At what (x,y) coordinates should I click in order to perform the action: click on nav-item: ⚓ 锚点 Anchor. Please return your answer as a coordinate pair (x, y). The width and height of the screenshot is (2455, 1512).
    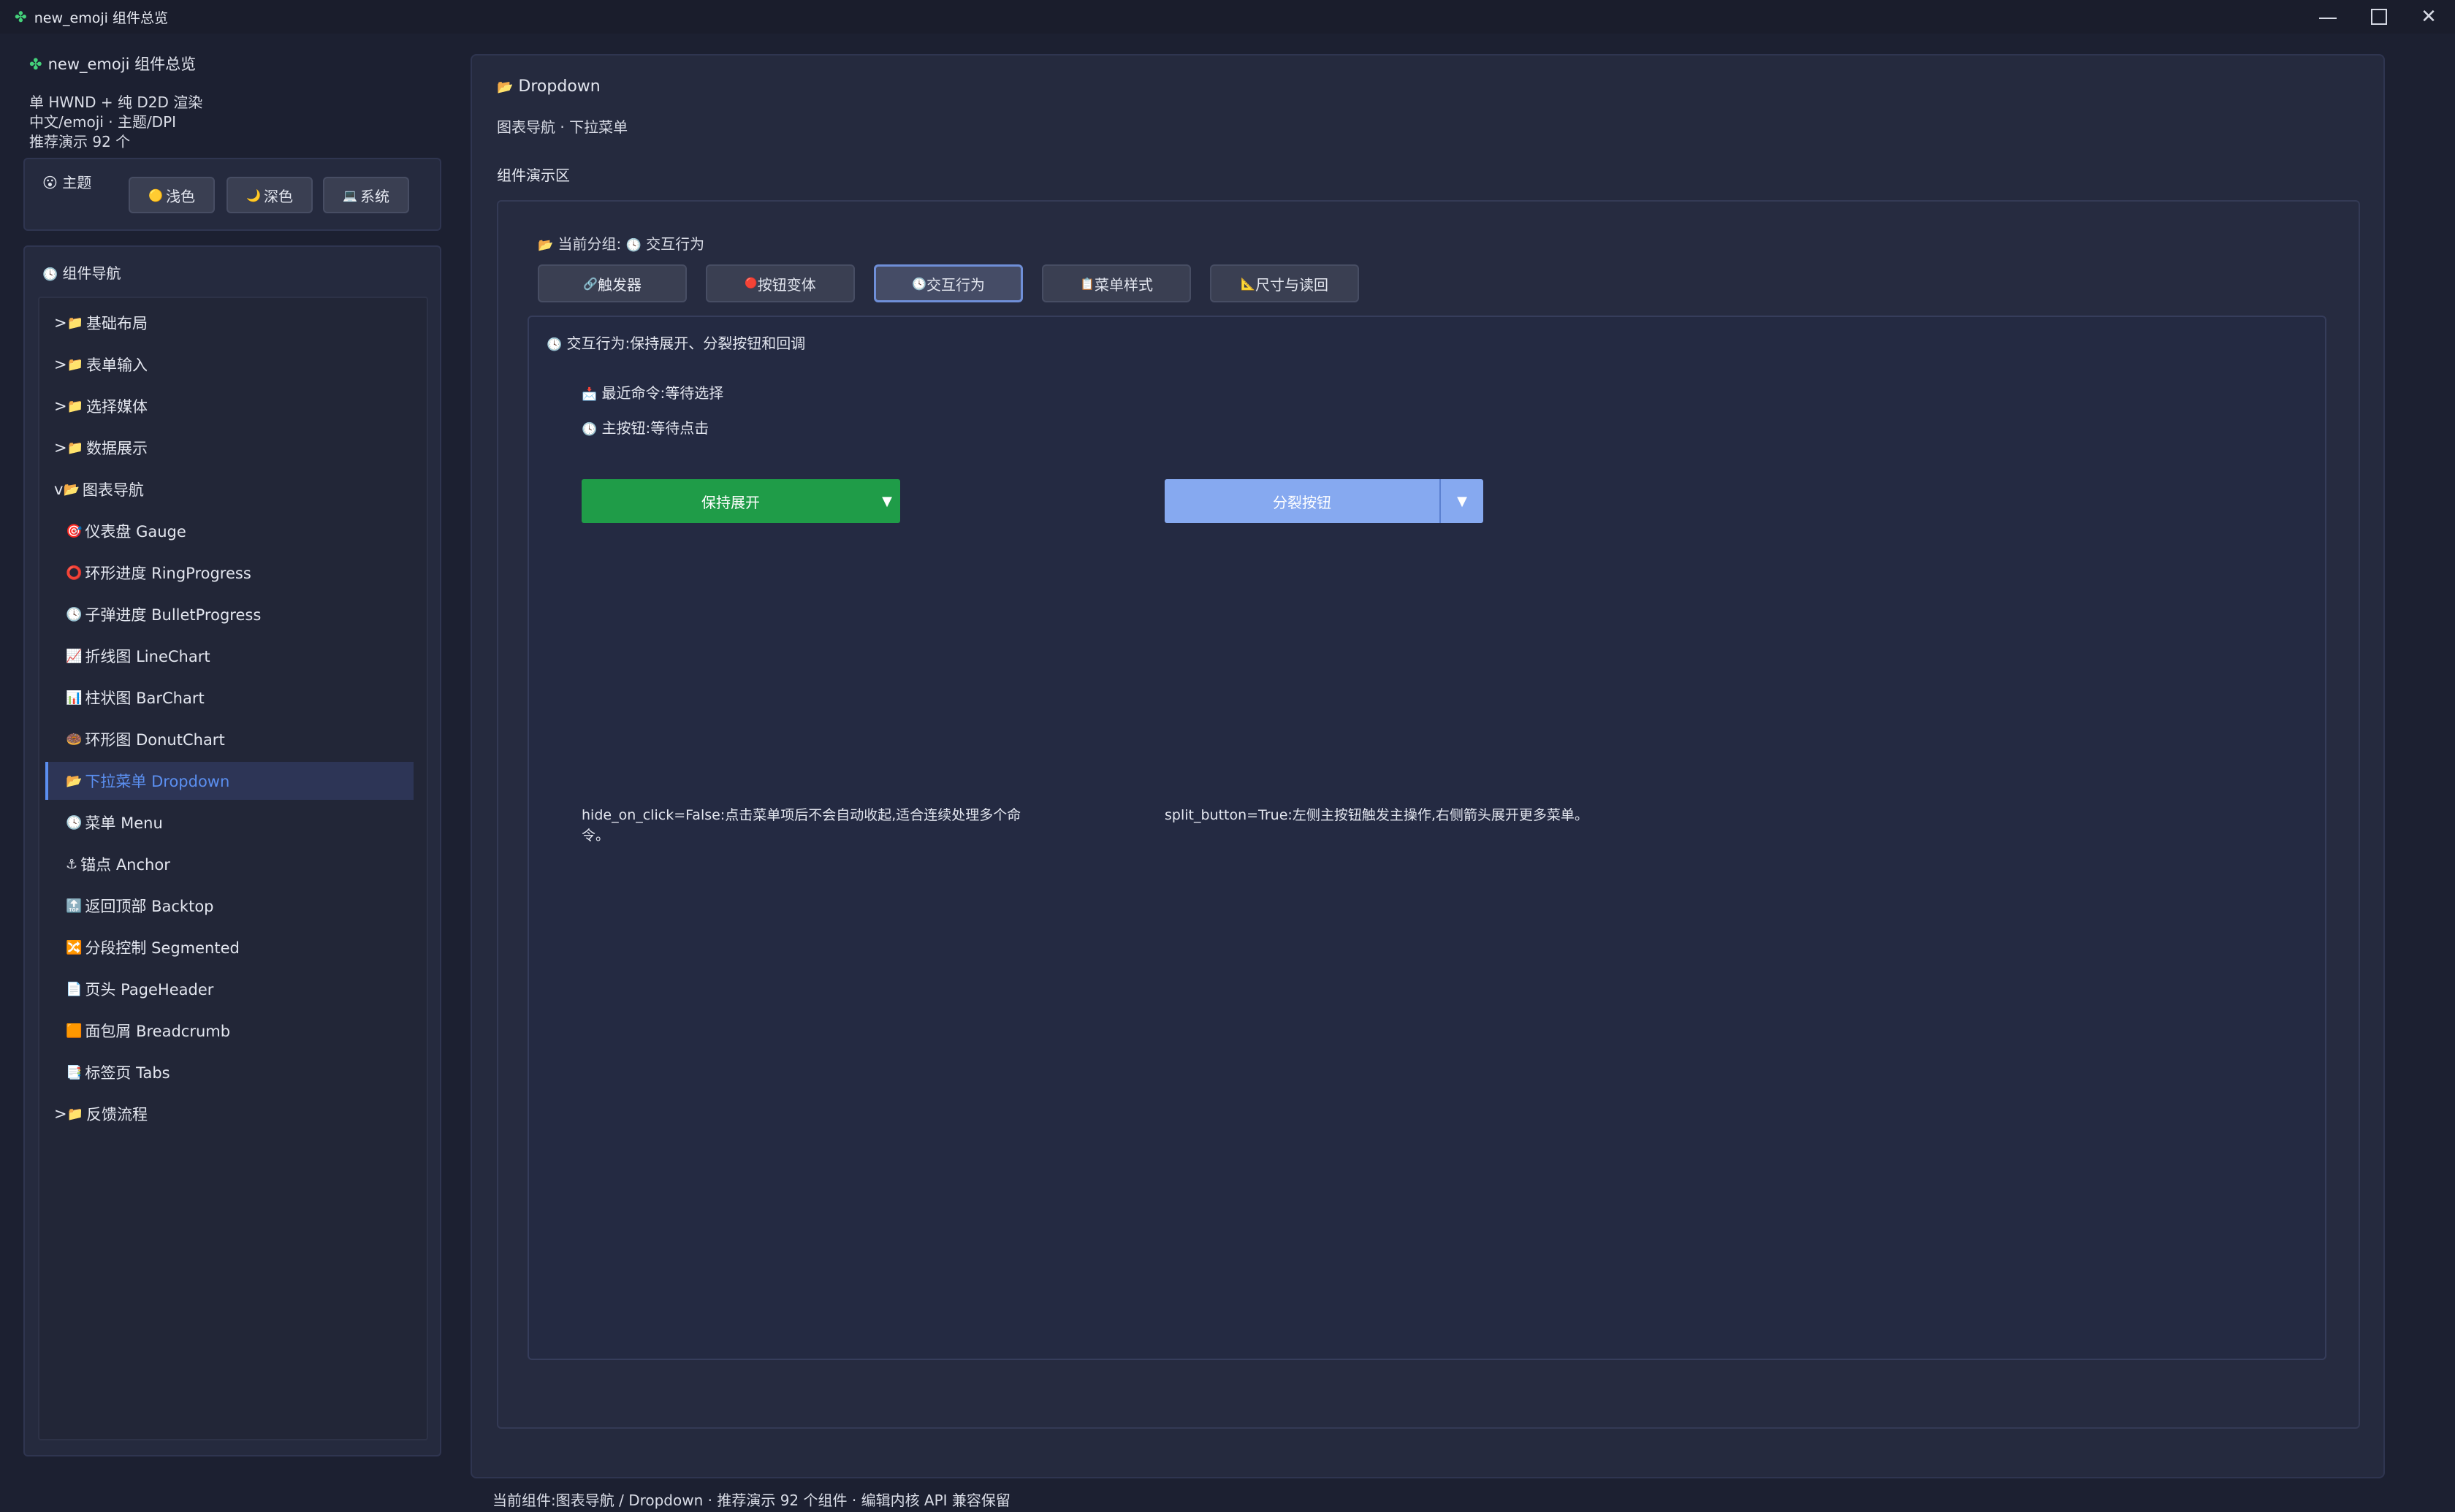
    Looking at the image, I should click on (225, 864).